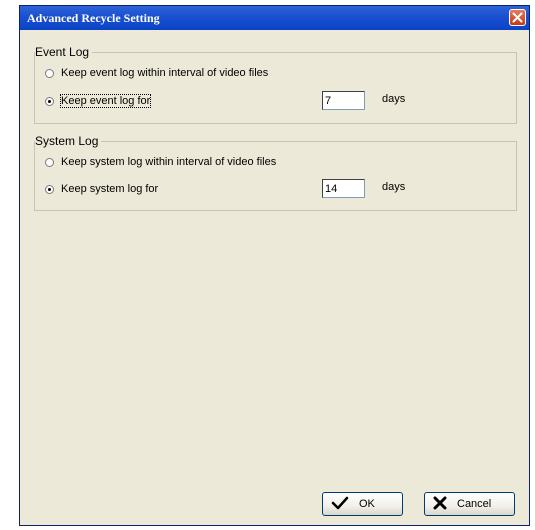  I want to click on close-icon, so click(517, 17).